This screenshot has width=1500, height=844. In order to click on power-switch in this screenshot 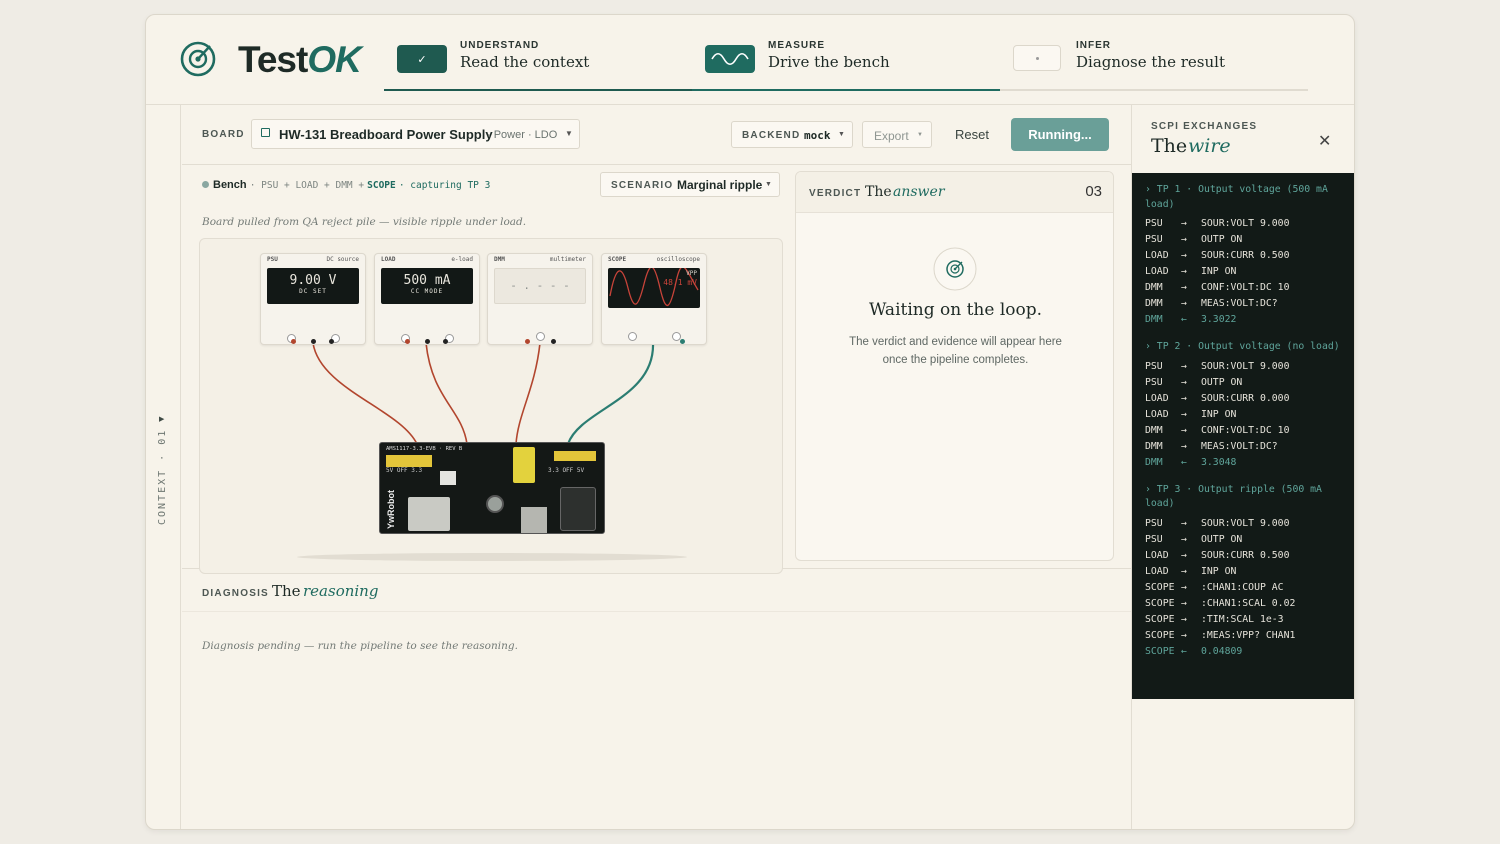, I will do `click(448, 478)`.